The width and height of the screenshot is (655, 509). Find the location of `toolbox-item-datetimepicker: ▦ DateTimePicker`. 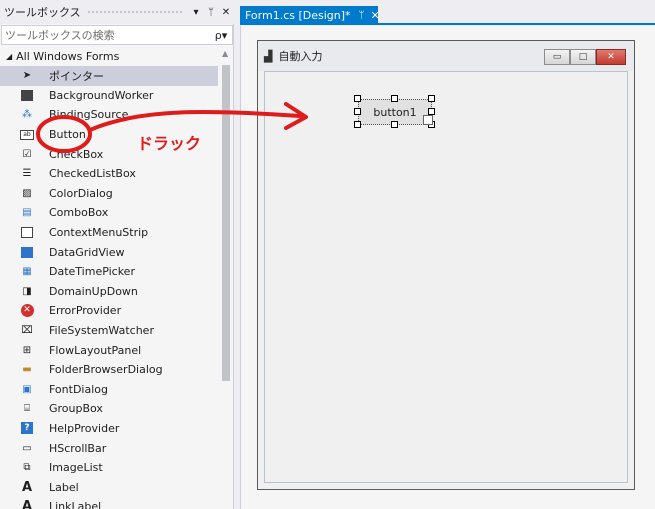

toolbox-item-datetimepicker: ▦ DateTimePicker is located at coordinates (109, 272).